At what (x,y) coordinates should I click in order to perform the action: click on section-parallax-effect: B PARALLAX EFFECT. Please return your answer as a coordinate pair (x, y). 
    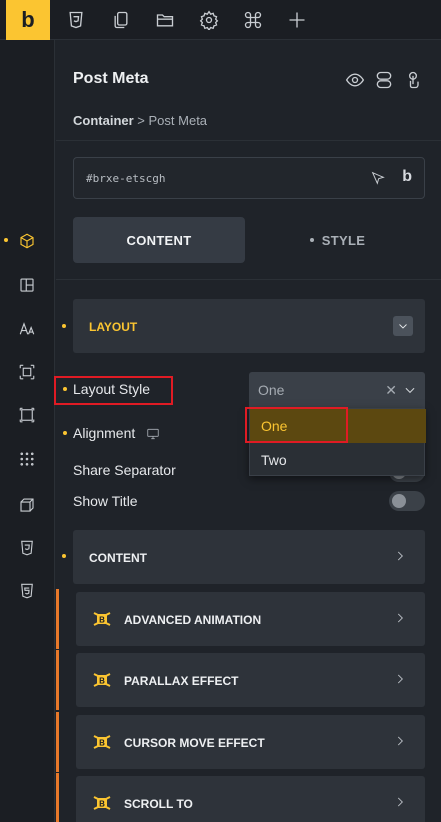
    Looking at the image, I should click on (240, 680).